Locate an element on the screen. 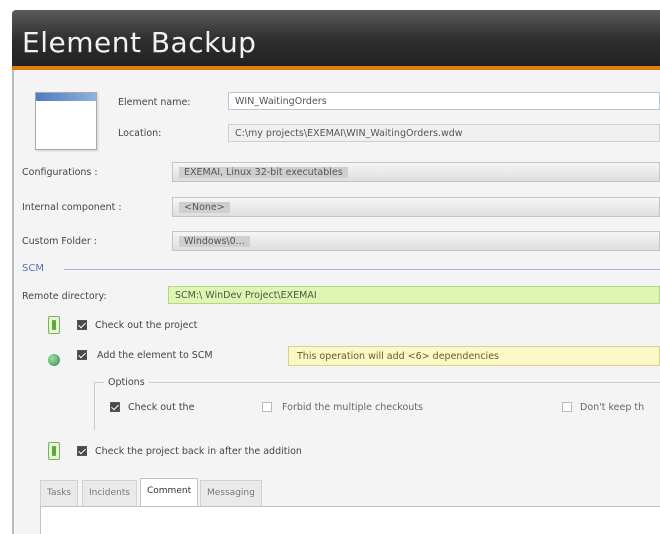  remote-directory-label: Remote directory: is located at coordinates (64, 296).